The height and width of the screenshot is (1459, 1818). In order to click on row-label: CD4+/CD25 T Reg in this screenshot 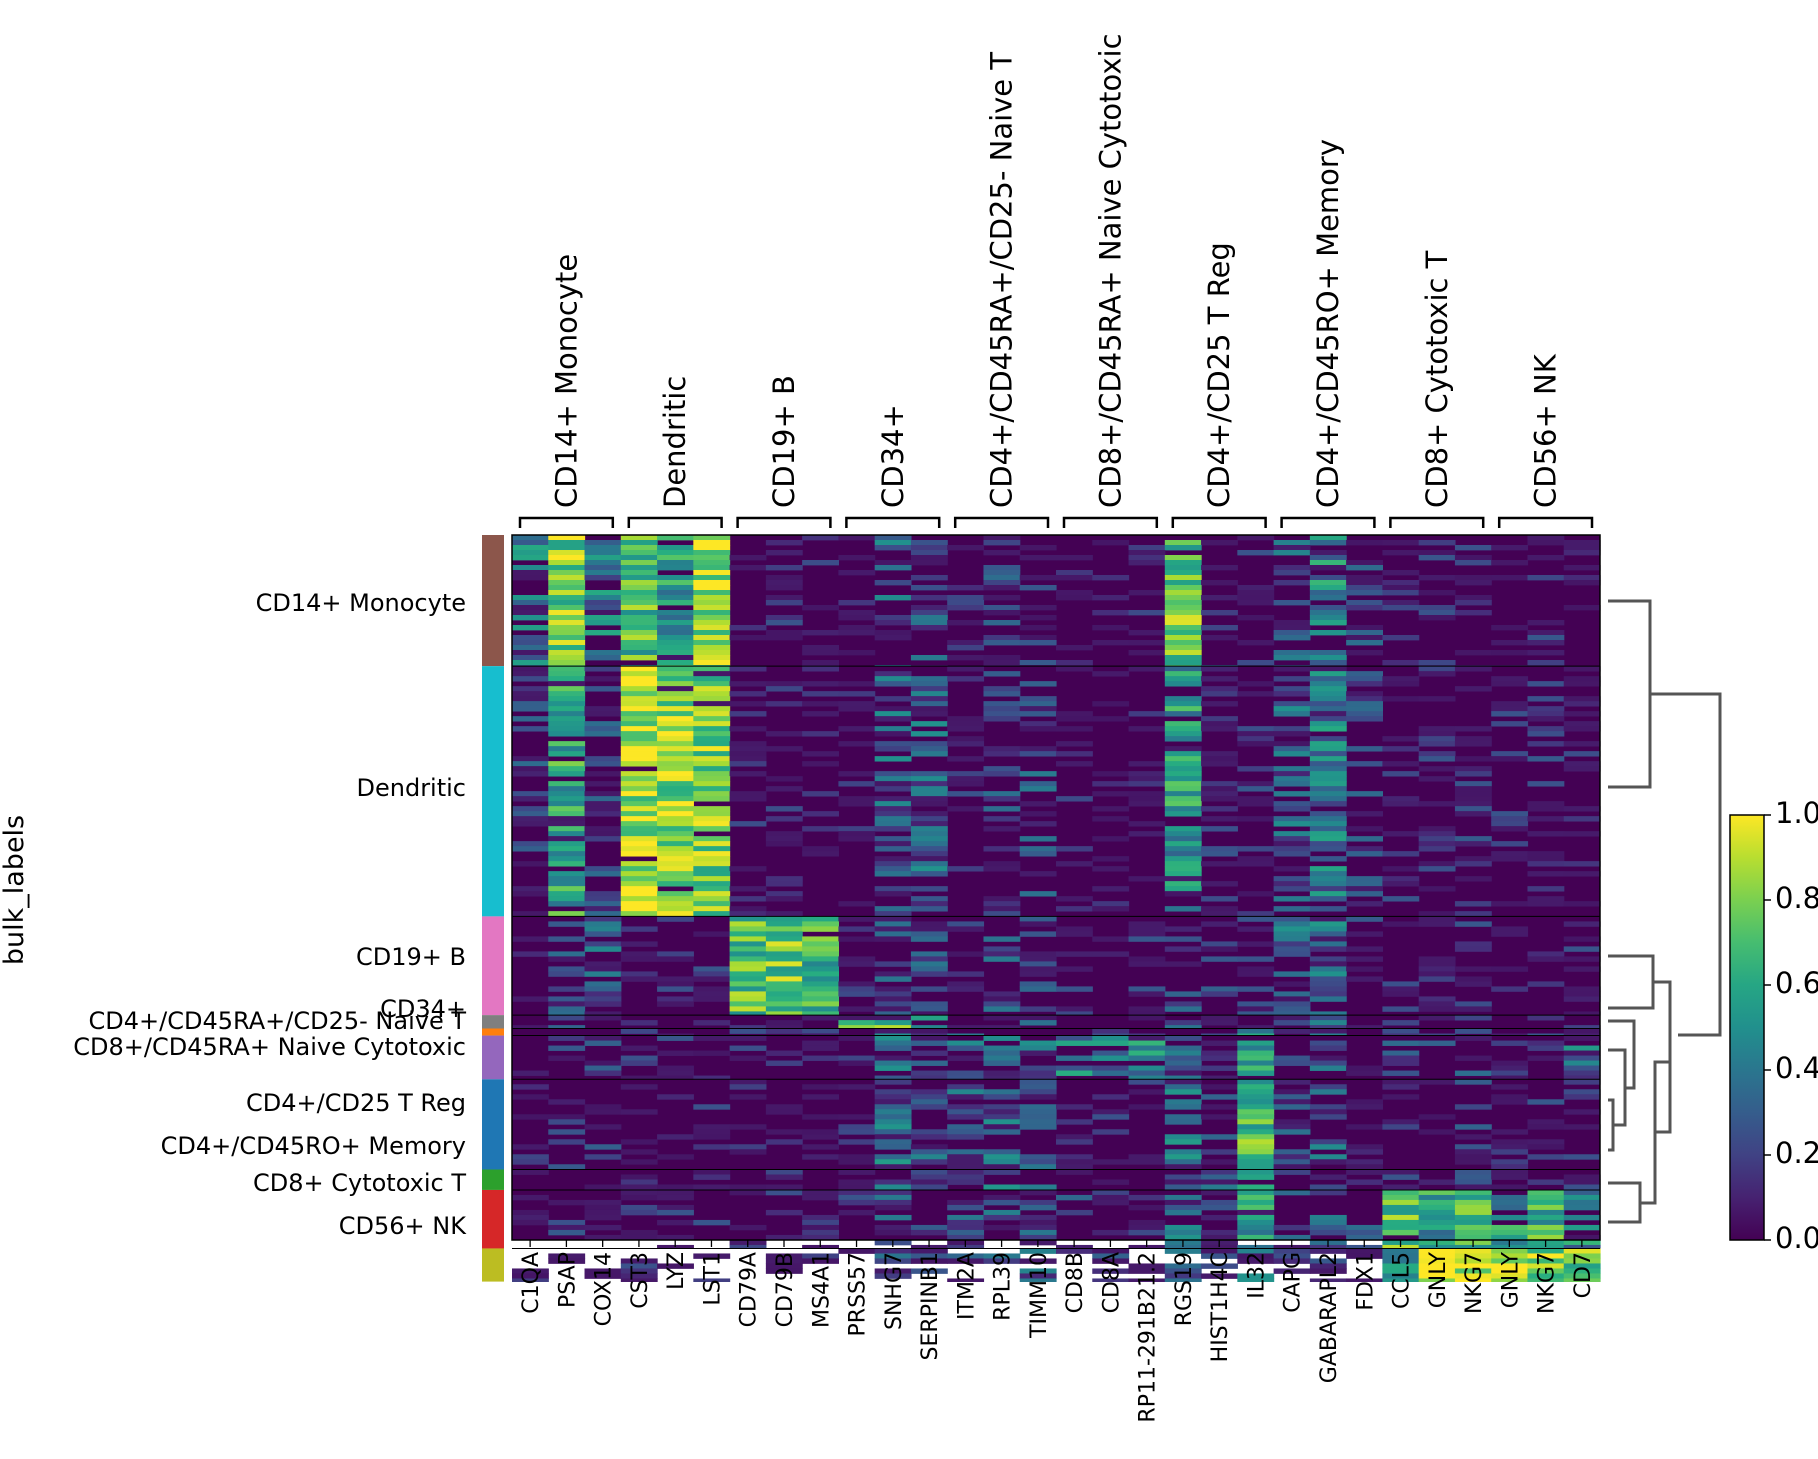, I will do `click(356, 1103)`.